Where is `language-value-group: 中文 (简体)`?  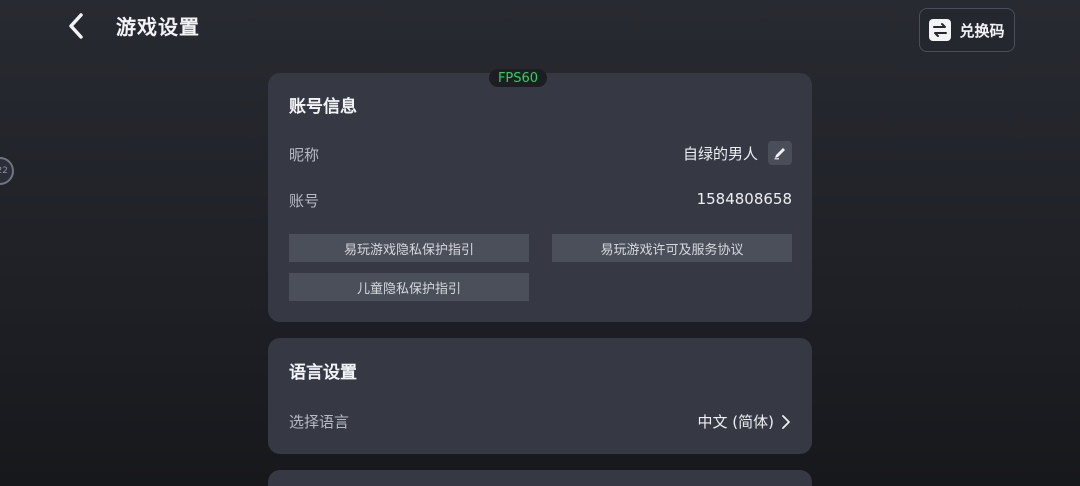 language-value-group: 中文 (简体) is located at coordinates (745, 421).